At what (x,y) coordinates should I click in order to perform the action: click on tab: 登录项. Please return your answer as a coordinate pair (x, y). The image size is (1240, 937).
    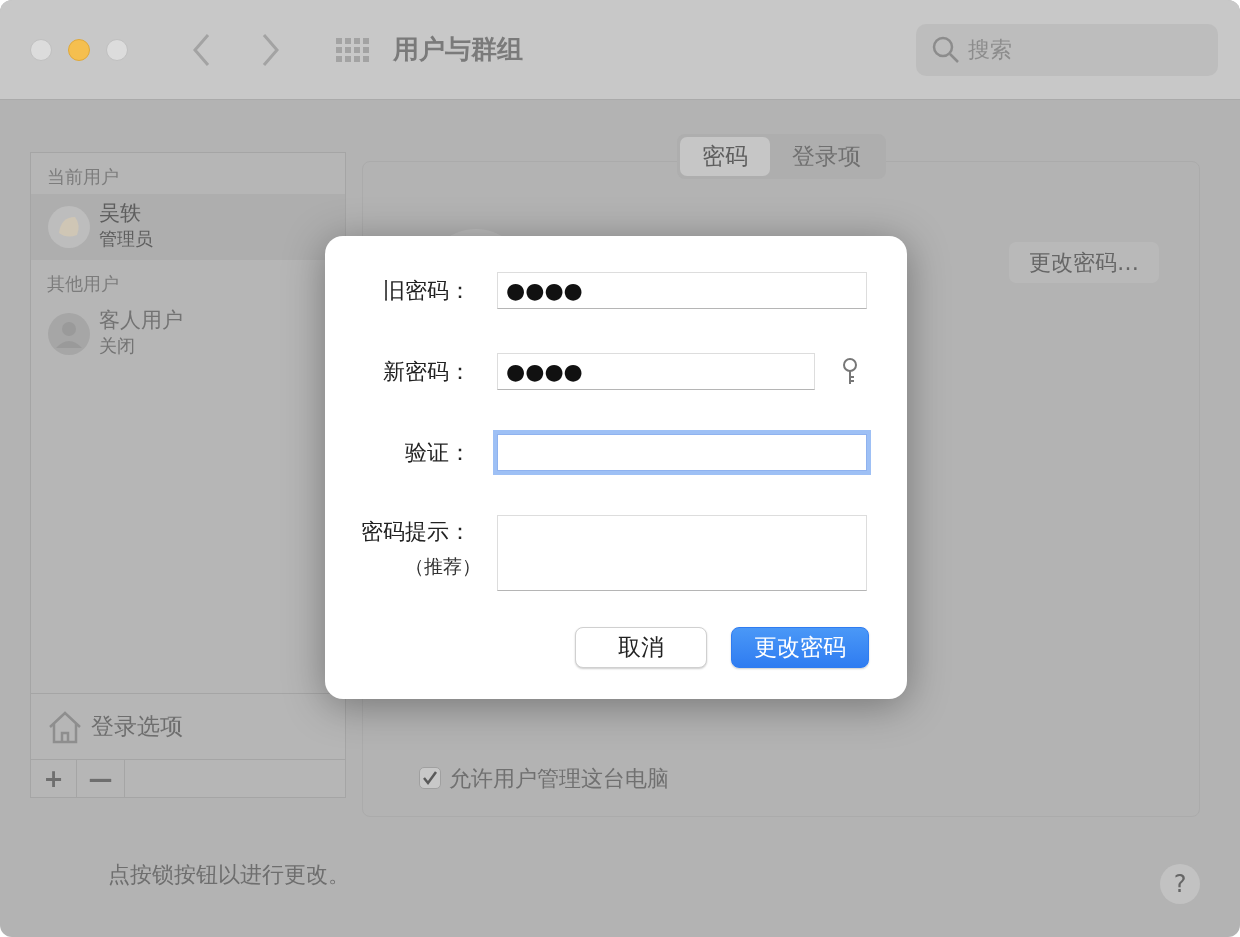
    Looking at the image, I should click on (826, 156).